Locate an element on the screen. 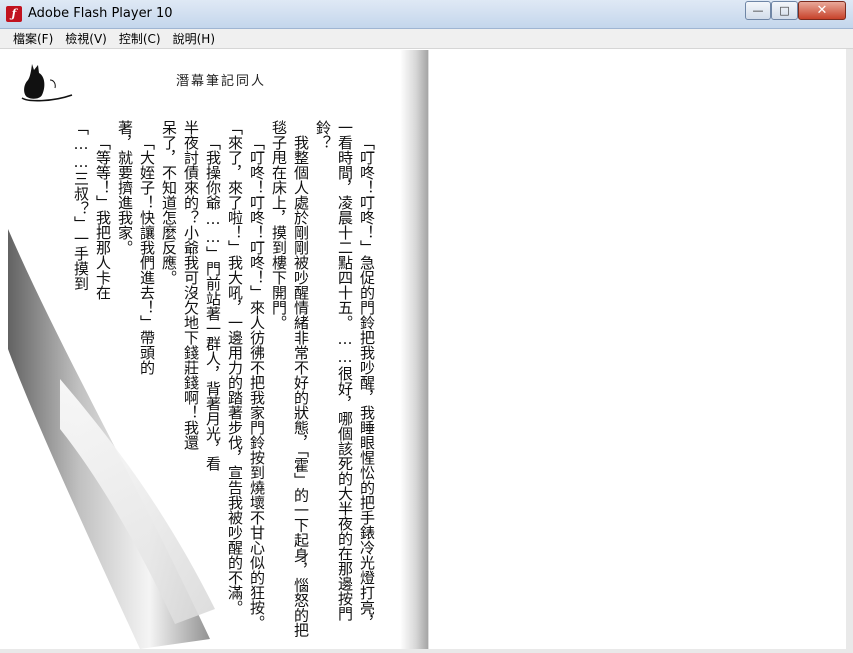  cat-logo-icon is located at coordinates (47, 83).